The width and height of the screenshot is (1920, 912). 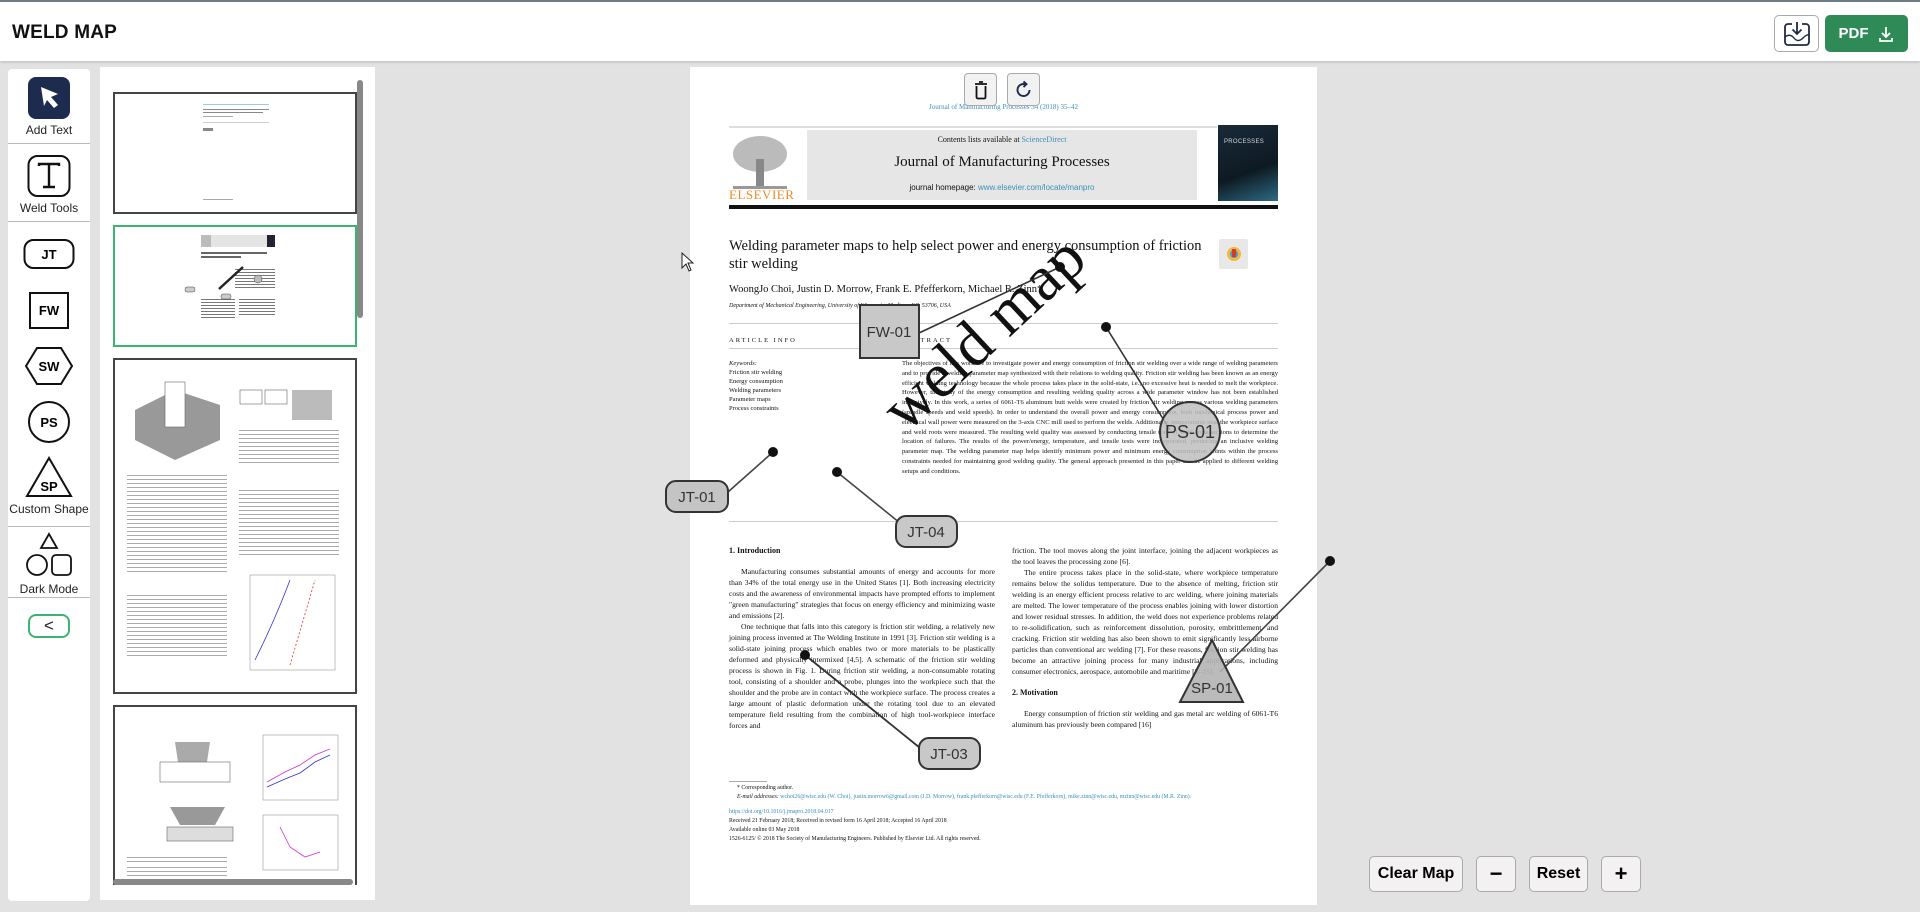 What do you see at coordinates (764, 830) in the screenshot?
I see `available-online: Available online 03 May 2018` at bounding box center [764, 830].